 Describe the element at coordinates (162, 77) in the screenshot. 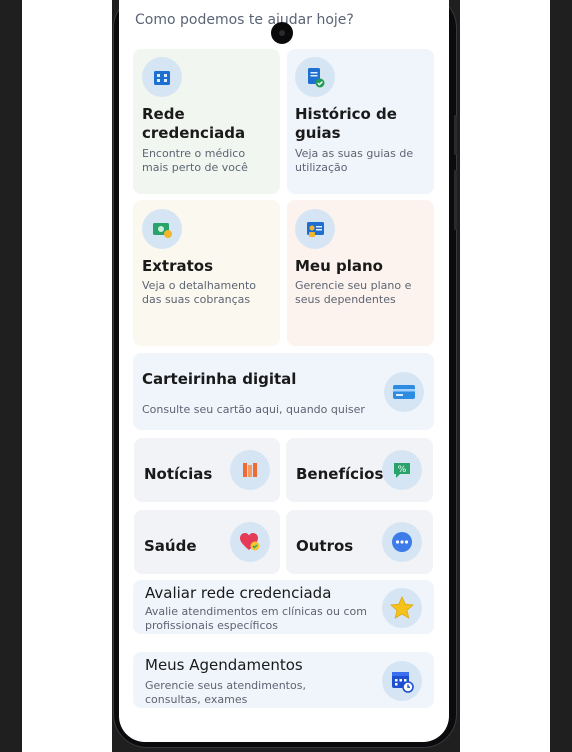

I see `building-icon` at that location.